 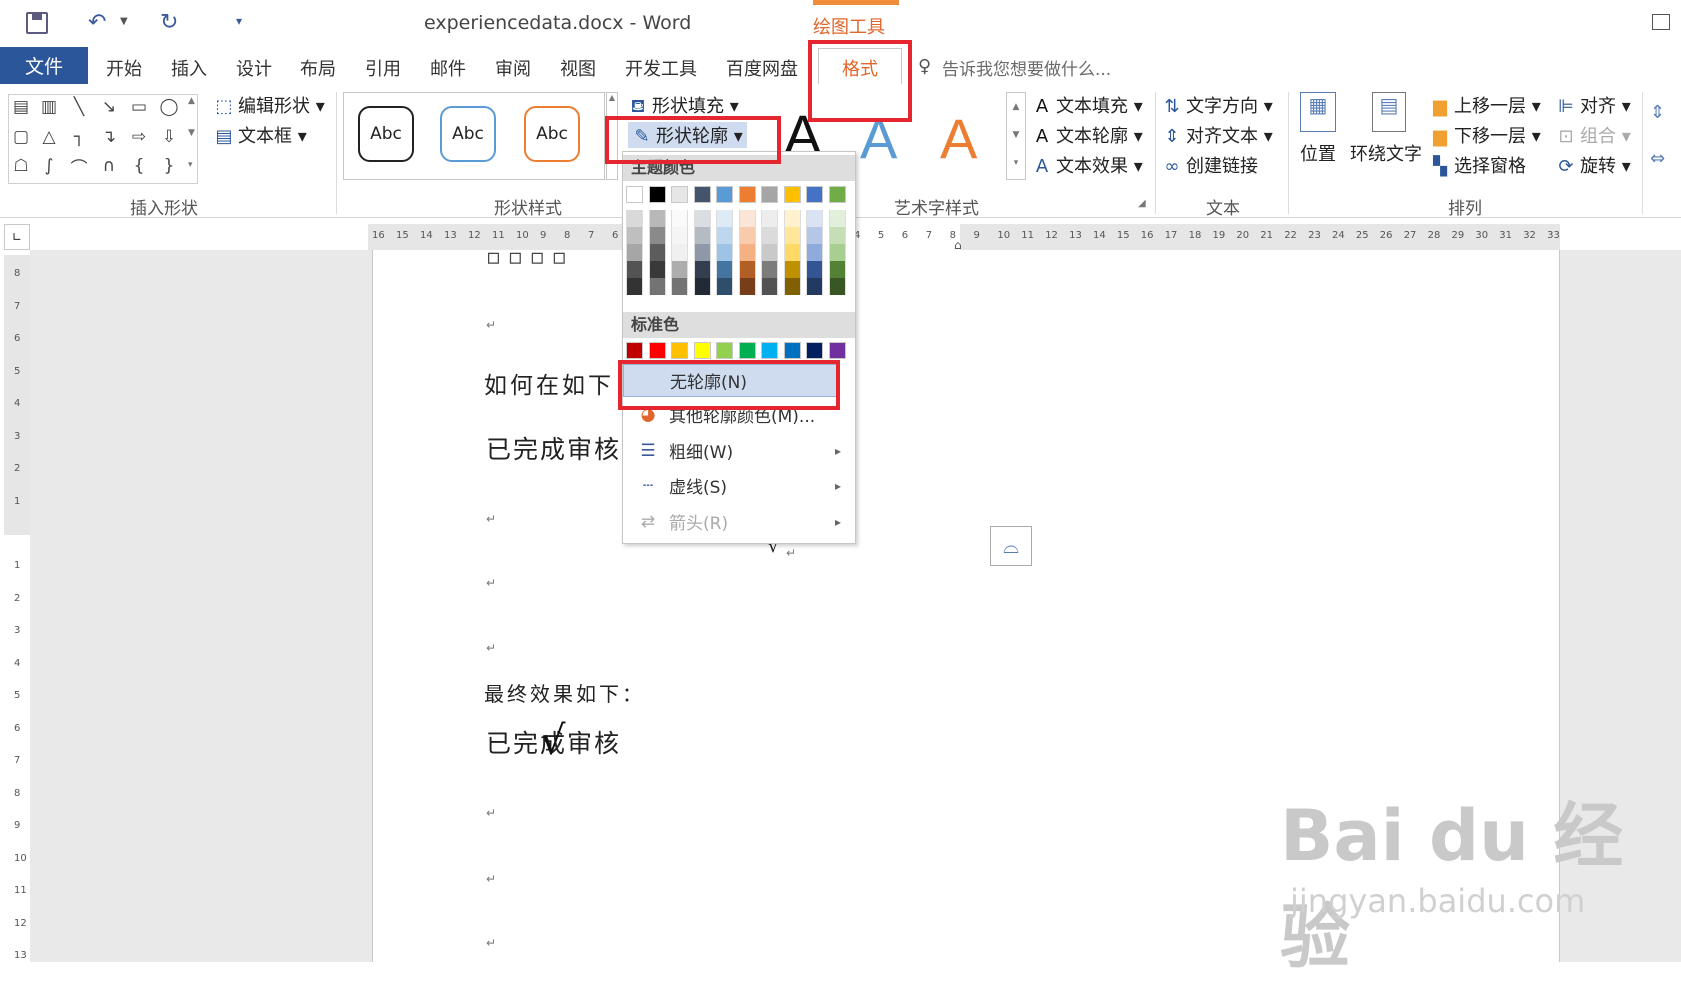 What do you see at coordinates (1593, 165) in the screenshot?
I see `rotate-button: ⟳ 旋转 ▾` at bounding box center [1593, 165].